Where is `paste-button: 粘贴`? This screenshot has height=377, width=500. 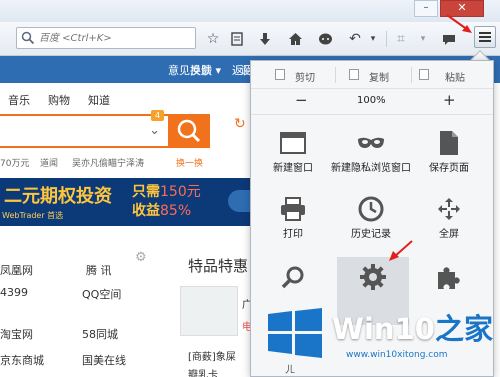
paste-button: 粘贴 is located at coordinates (455, 76).